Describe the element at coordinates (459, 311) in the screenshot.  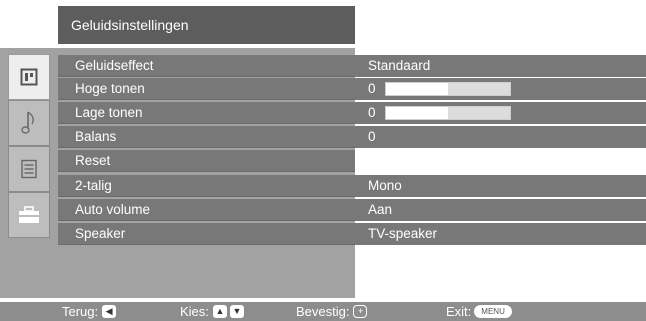
I see `exit-label: Exit:` at that location.